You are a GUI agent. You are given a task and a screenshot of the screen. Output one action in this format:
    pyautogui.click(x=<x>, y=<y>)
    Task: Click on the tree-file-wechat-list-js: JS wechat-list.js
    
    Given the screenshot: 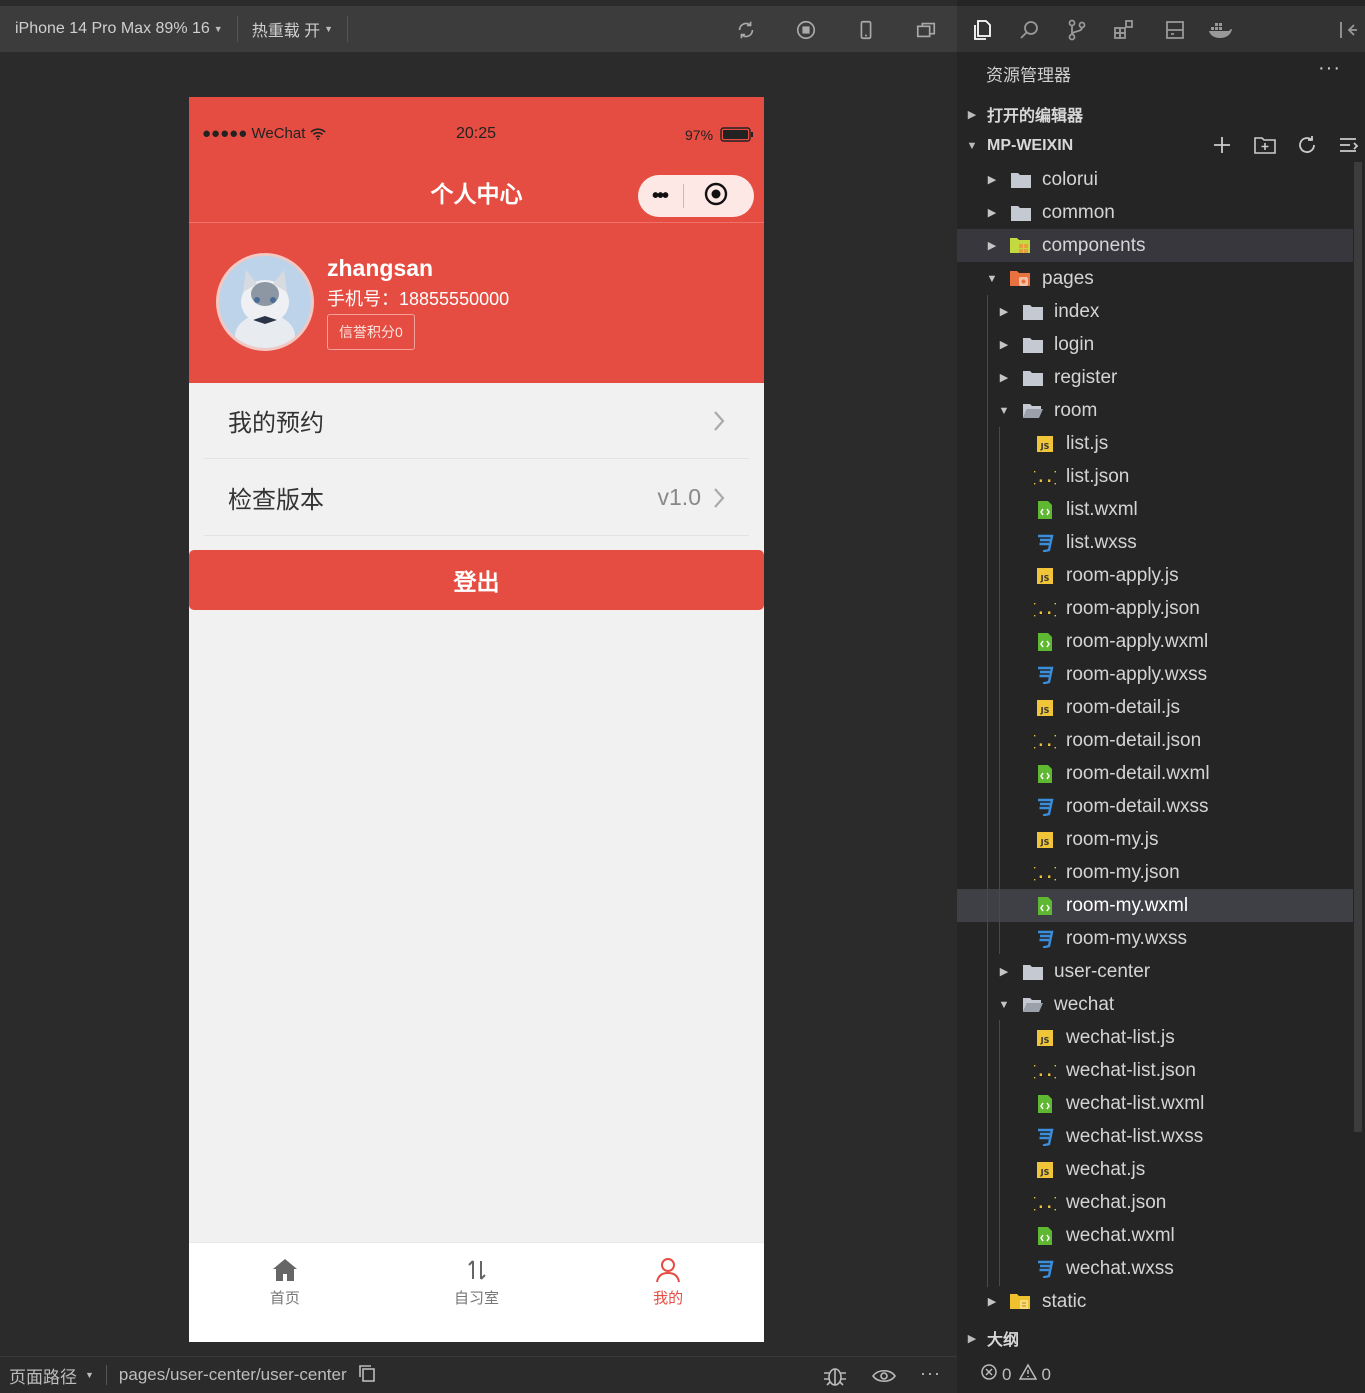 What is the action you would take?
    pyautogui.click(x=1155, y=1037)
    